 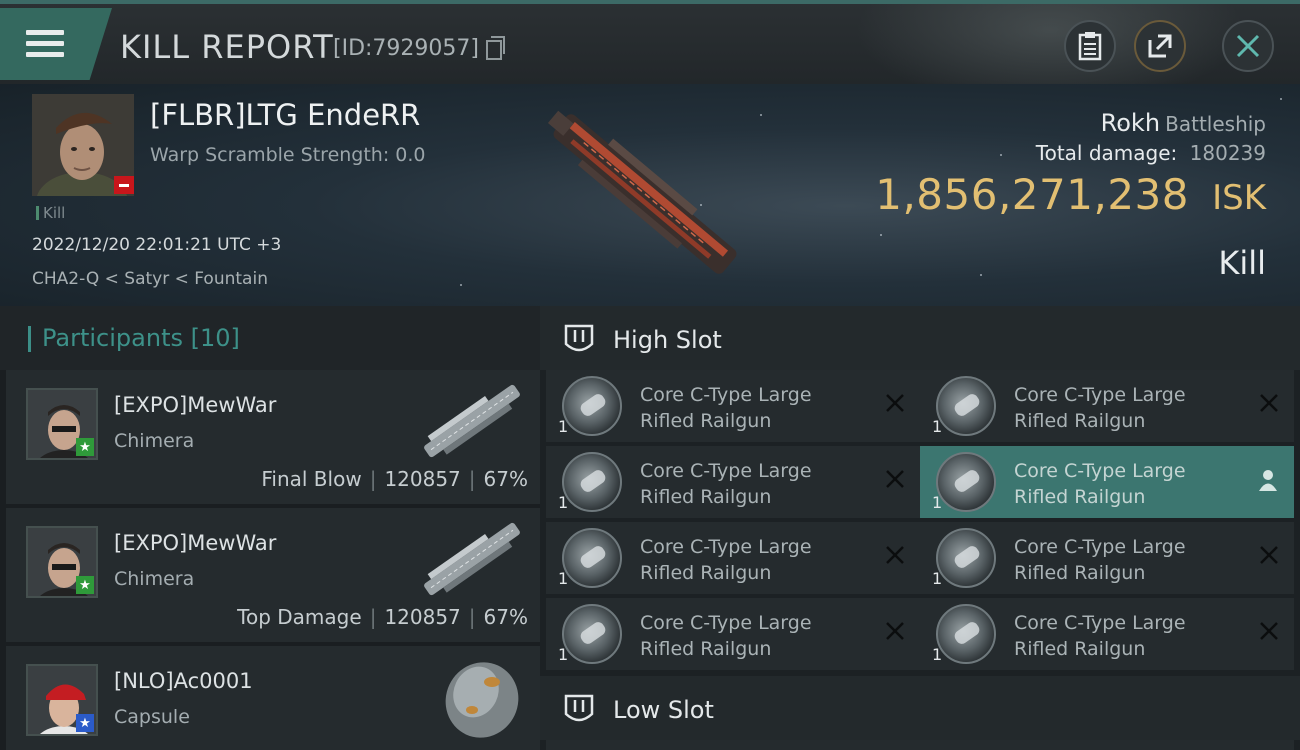 What do you see at coordinates (495, 48) in the screenshot?
I see `copy-icon` at bounding box center [495, 48].